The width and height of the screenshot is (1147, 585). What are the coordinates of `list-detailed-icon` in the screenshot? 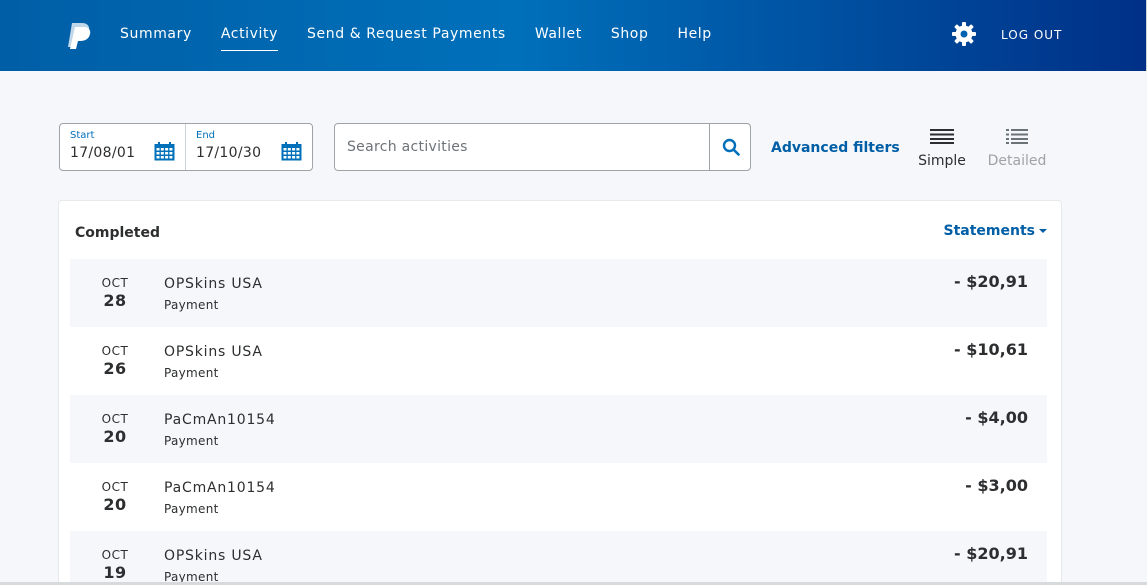 It's located at (1017, 136).